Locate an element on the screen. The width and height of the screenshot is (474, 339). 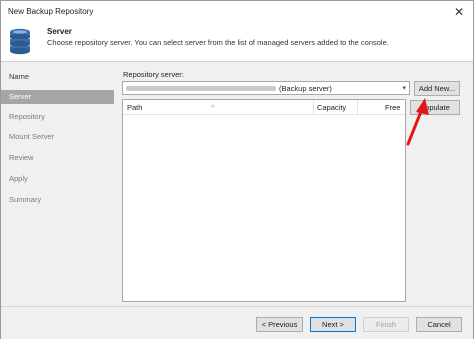
finish-button: Finish is located at coordinates (386, 324).